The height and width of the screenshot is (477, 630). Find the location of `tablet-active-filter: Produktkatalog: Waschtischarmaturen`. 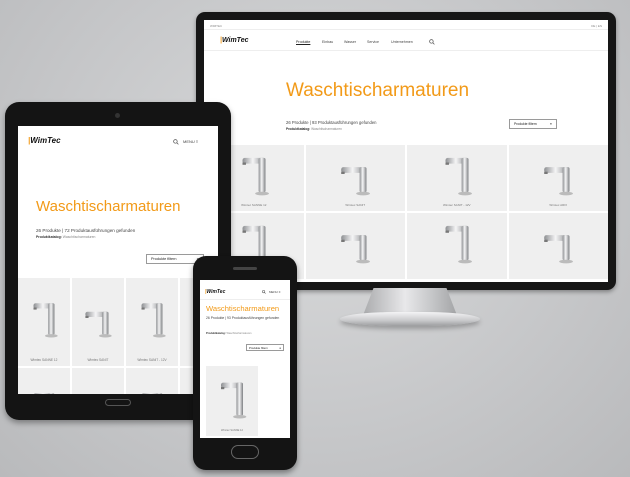

tablet-active-filter: Produktkatalog: Waschtischarmaturen is located at coordinates (66, 237).